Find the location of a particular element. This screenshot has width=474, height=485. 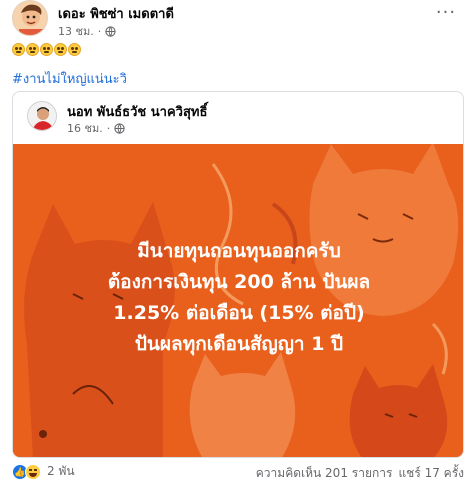

author-name: เดอะ พิชซ่า เมดตาดี is located at coordinates (116, 13).